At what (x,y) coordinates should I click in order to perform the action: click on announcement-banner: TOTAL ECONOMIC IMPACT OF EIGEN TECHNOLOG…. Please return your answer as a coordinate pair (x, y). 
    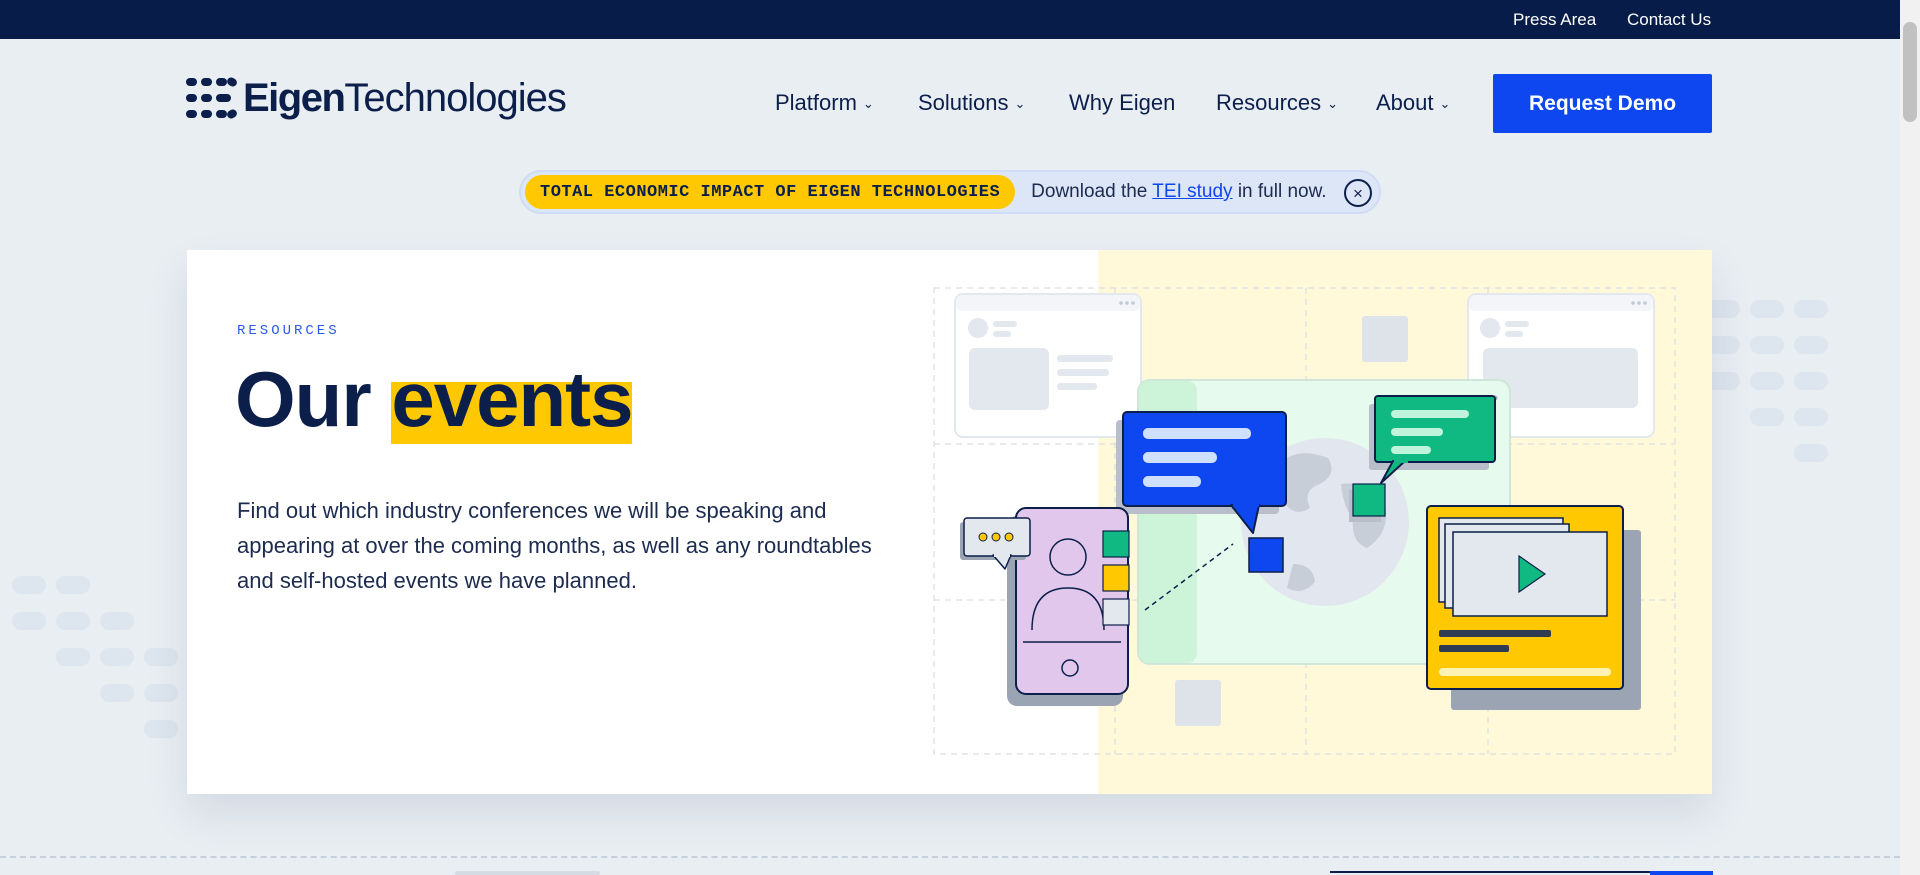
    Looking at the image, I should click on (950, 192).